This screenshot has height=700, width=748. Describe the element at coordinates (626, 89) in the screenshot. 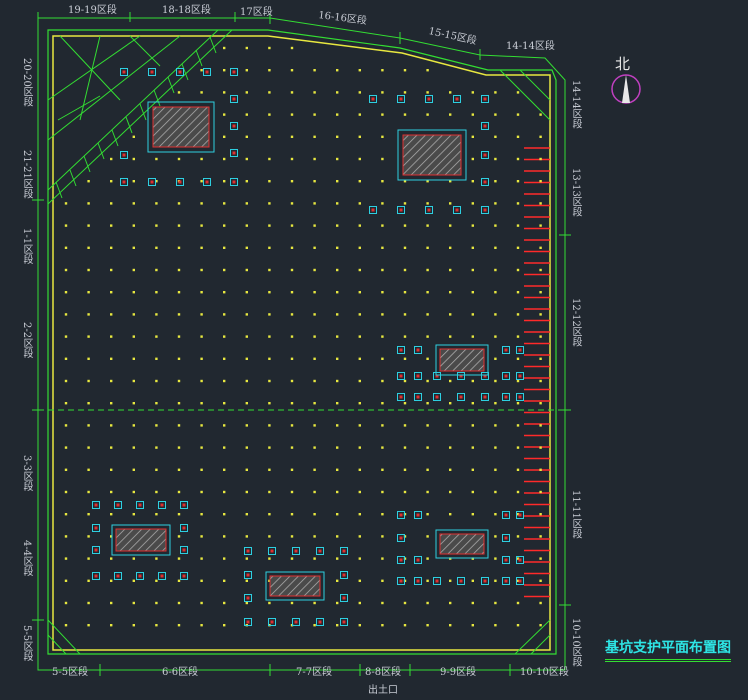

I see `north-arrow-icon` at that location.